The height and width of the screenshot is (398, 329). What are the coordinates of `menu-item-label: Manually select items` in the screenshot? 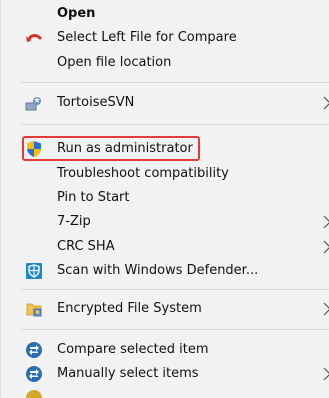 It's located at (128, 373).